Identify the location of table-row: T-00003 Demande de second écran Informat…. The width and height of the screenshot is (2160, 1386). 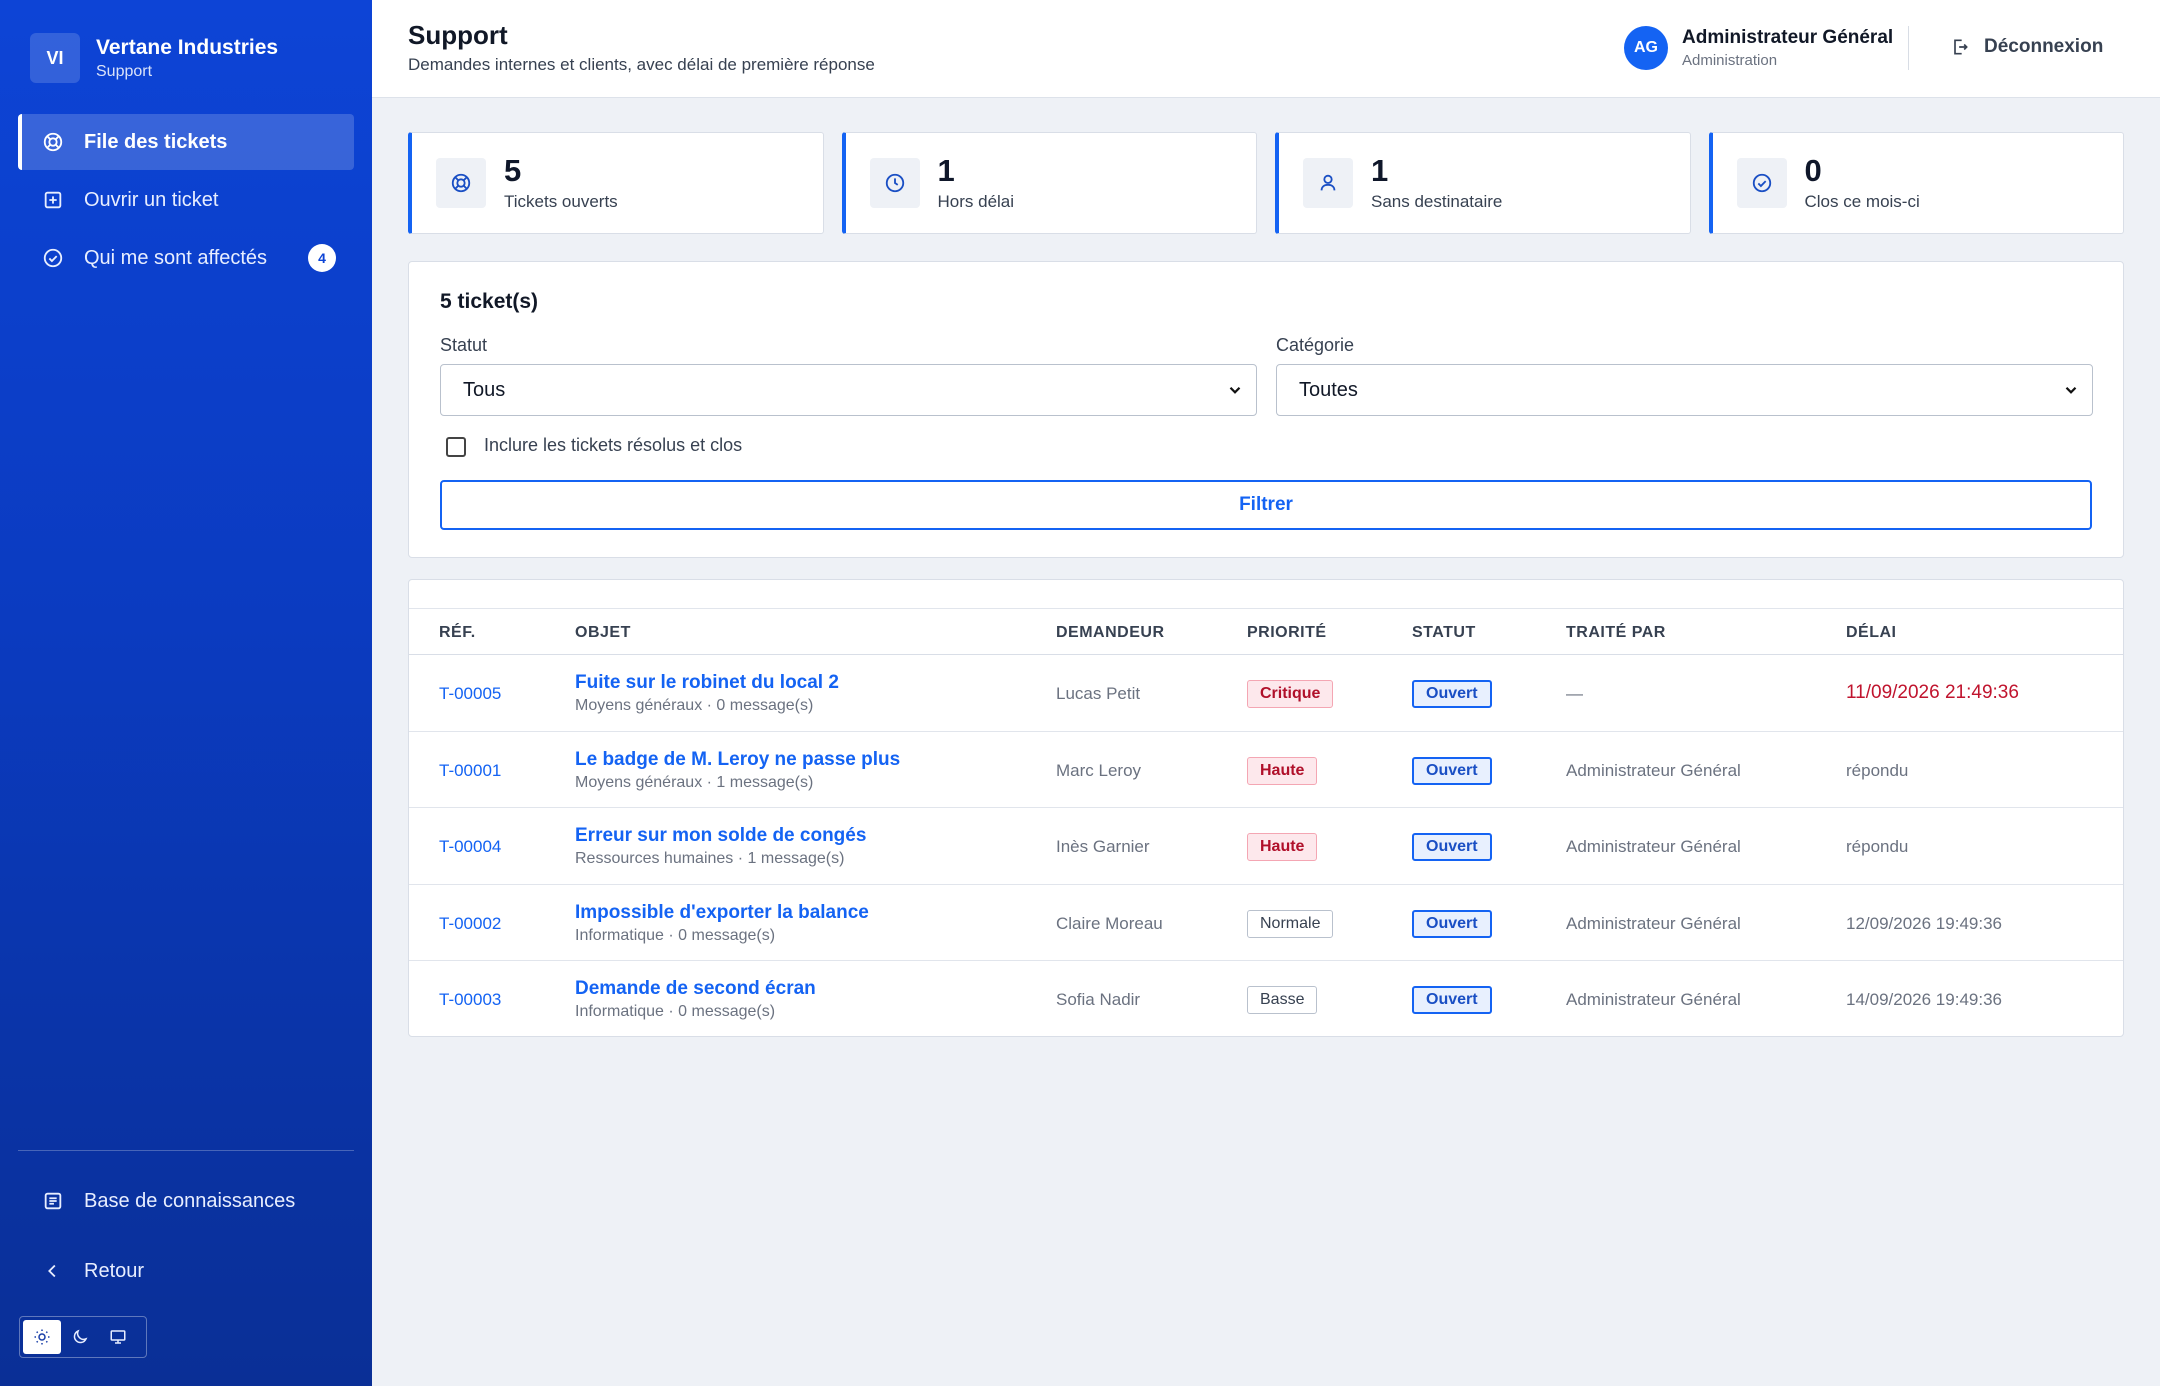
(1266, 998).